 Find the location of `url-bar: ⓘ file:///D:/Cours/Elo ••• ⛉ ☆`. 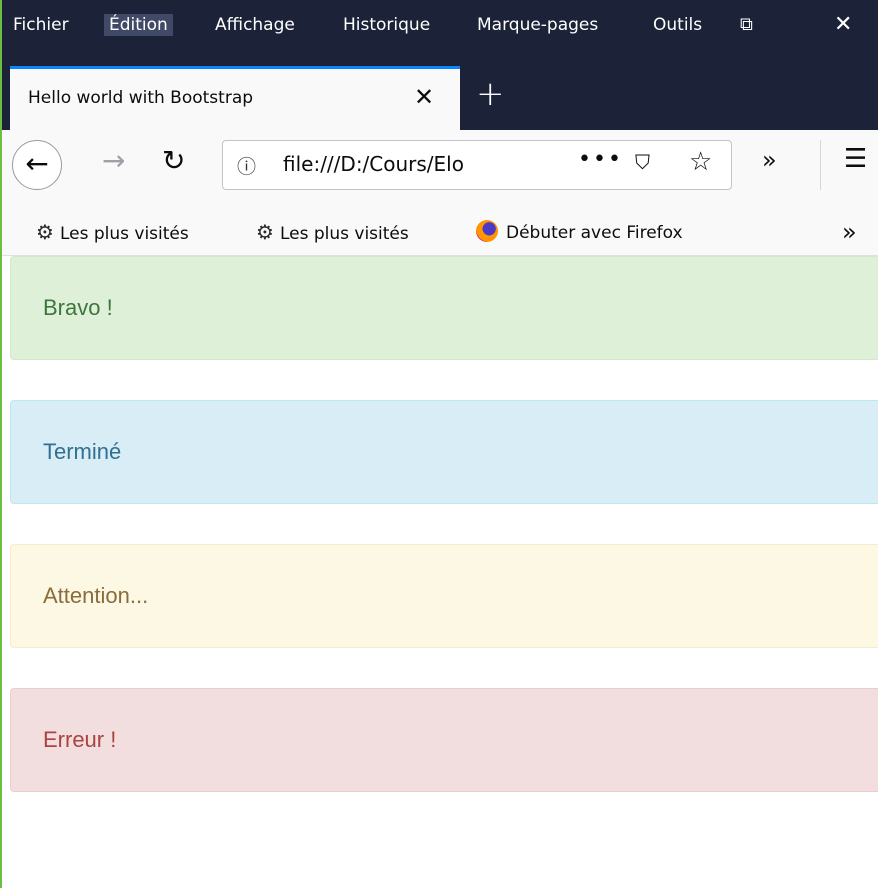

url-bar: ⓘ file:///D:/Cours/Elo ••• ⛉ ☆ is located at coordinates (477, 165).